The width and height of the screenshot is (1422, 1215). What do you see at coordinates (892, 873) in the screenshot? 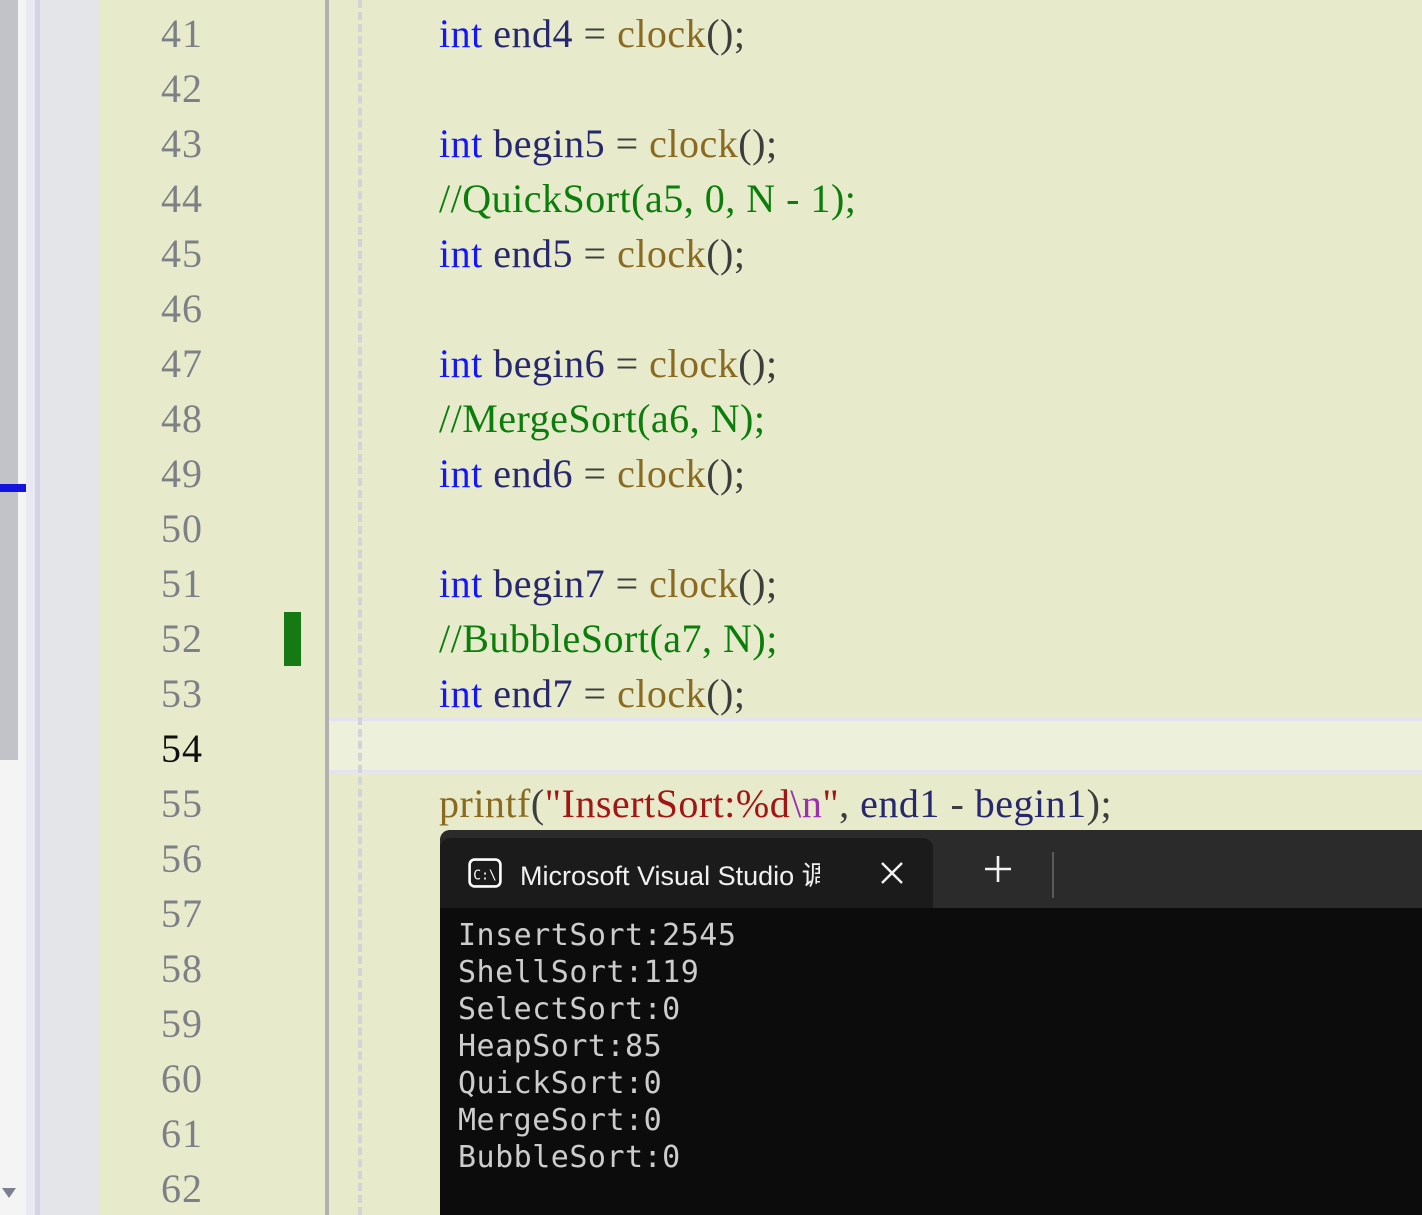
I see `close-icon` at bounding box center [892, 873].